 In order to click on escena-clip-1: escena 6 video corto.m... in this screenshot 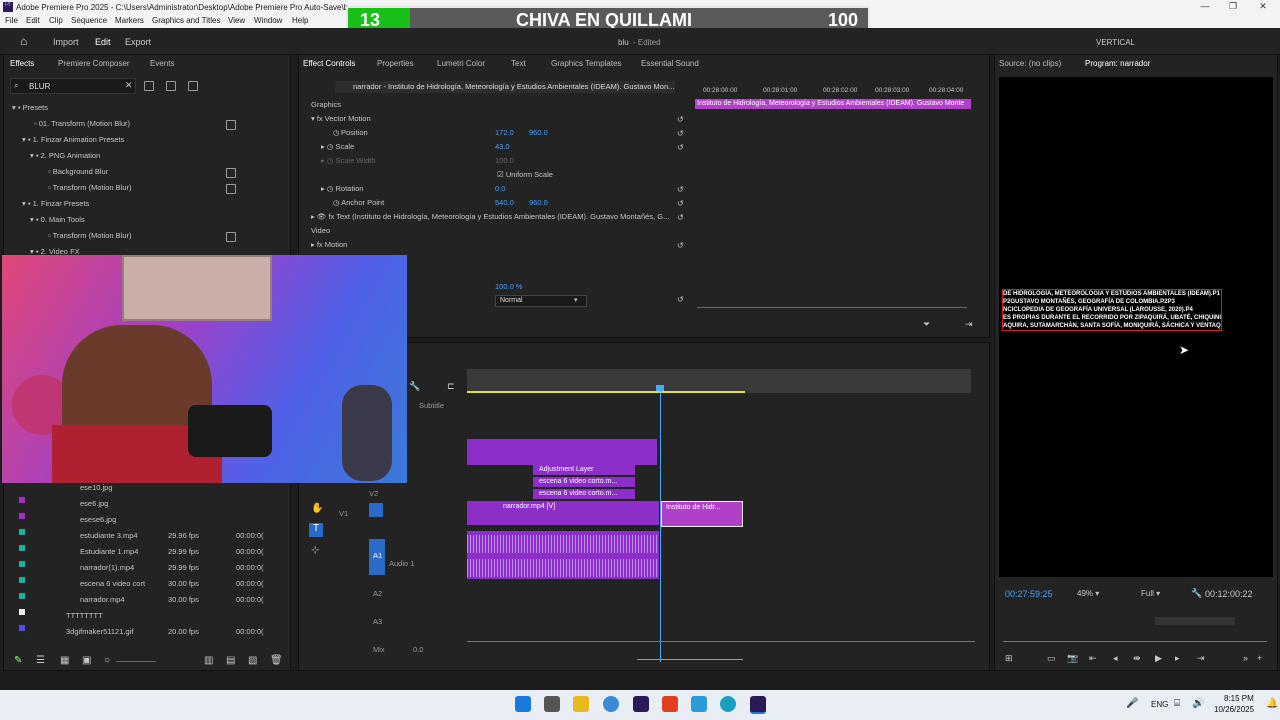, I will do `click(584, 482)`.